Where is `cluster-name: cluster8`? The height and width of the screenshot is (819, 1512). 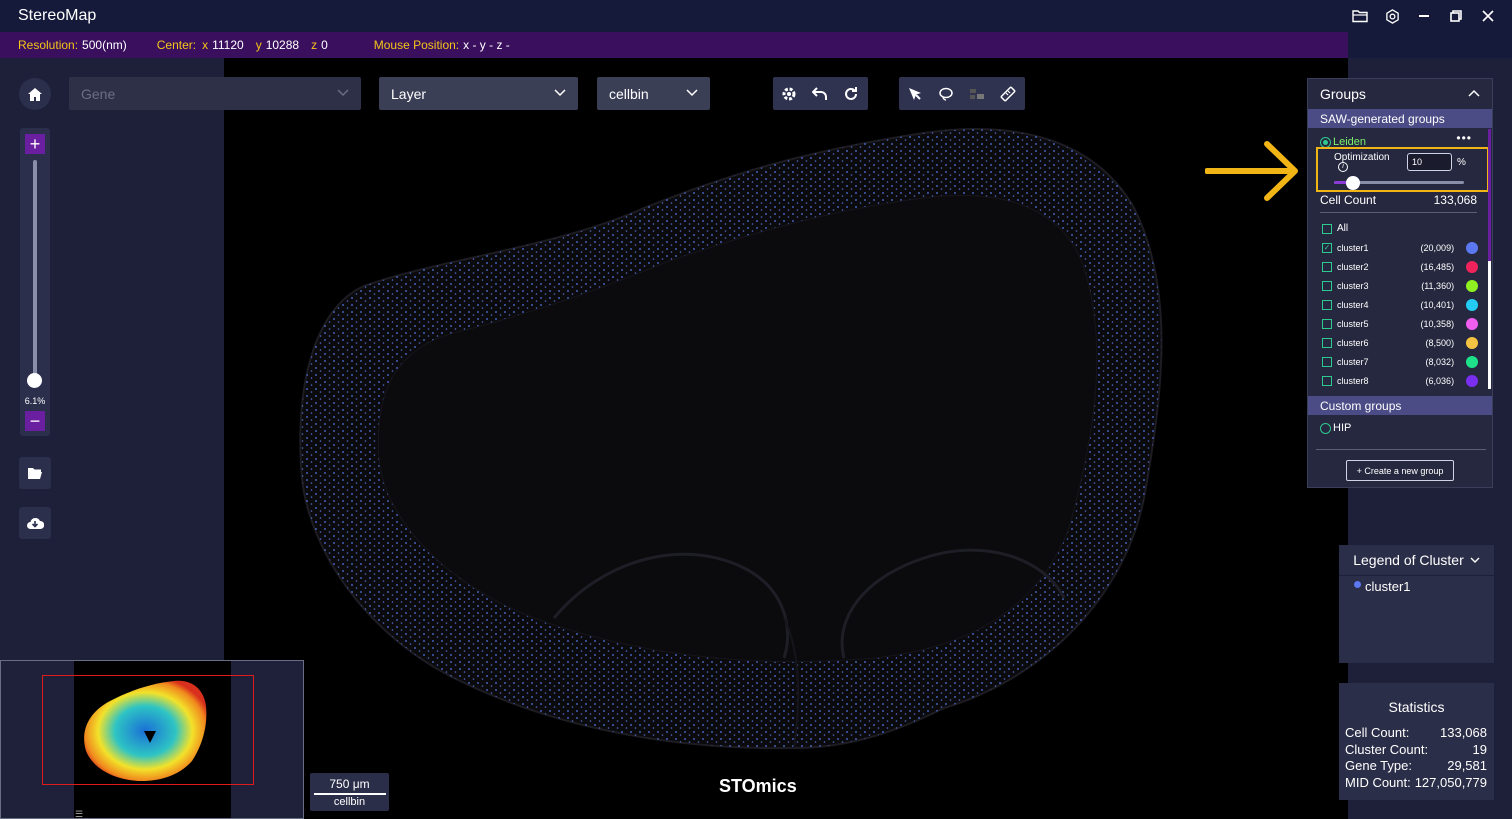 cluster-name: cluster8 is located at coordinates (1352, 380).